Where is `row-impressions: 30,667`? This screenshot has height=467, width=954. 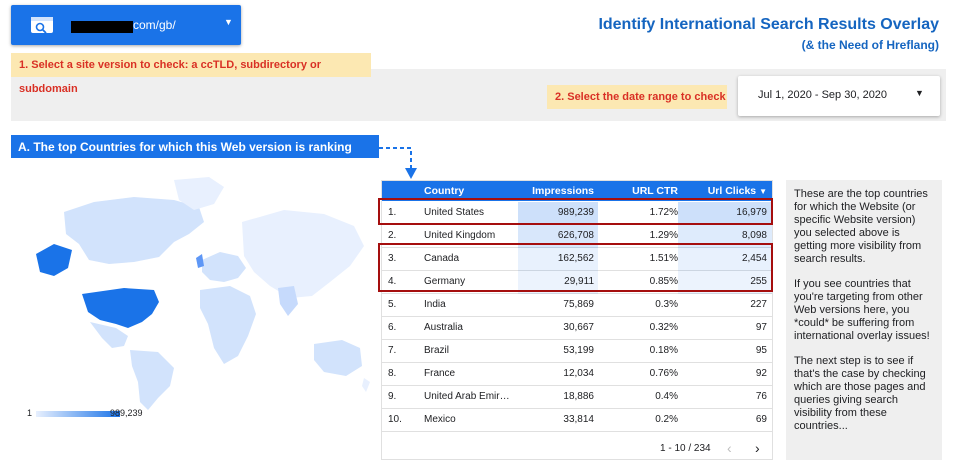
row-impressions: 30,667 is located at coordinates (578, 327).